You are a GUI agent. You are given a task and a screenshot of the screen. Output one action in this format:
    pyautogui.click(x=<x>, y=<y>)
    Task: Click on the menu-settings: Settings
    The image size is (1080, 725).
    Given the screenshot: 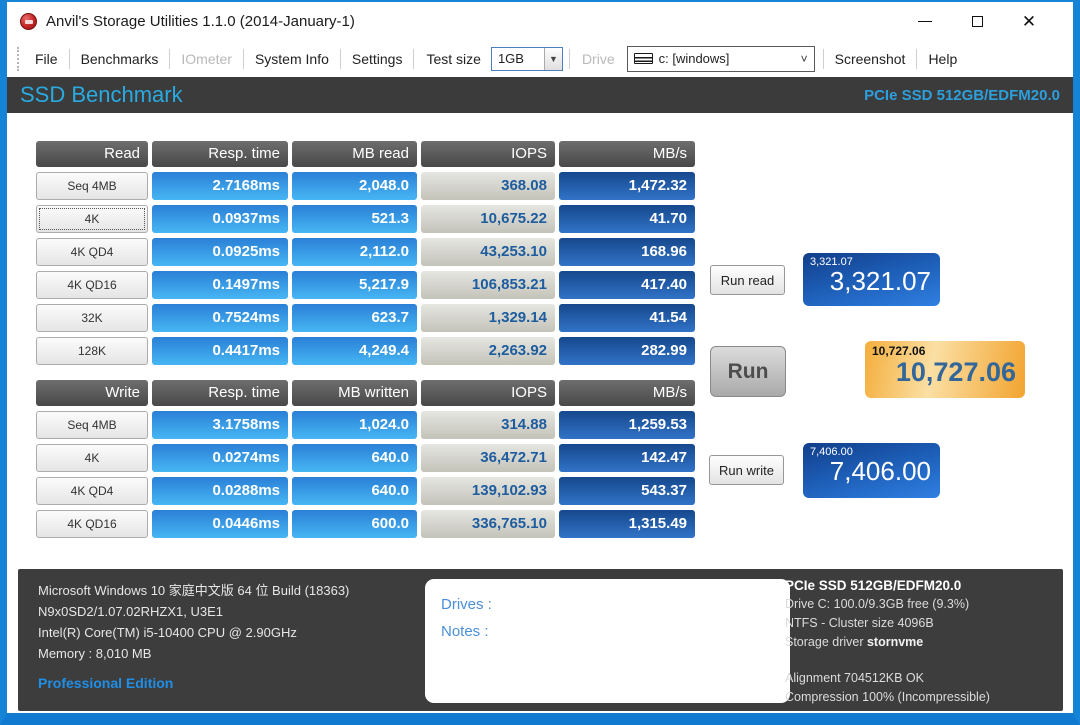 What is the action you would take?
    pyautogui.click(x=377, y=59)
    